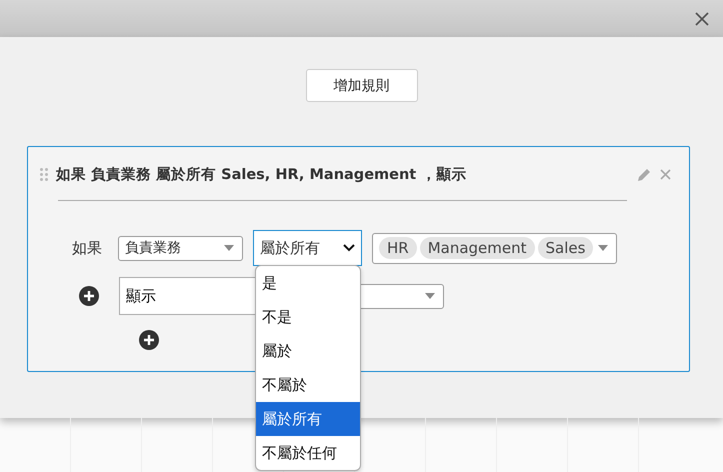  I want to click on value-tag: Sales, so click(566, 248).